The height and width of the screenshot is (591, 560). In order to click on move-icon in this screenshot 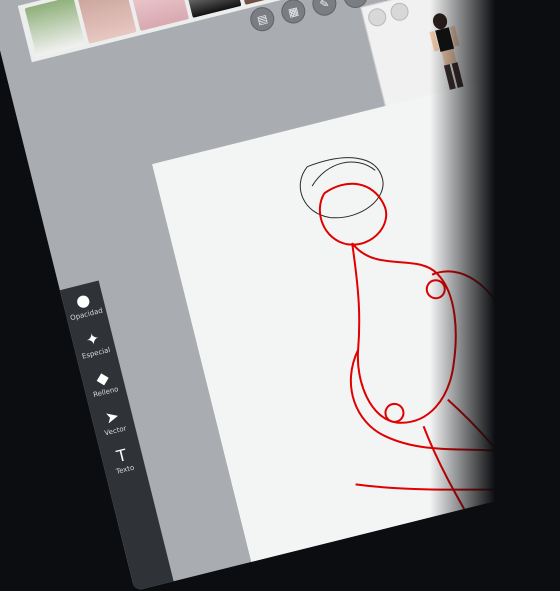, I will do `click(377, 17)`.